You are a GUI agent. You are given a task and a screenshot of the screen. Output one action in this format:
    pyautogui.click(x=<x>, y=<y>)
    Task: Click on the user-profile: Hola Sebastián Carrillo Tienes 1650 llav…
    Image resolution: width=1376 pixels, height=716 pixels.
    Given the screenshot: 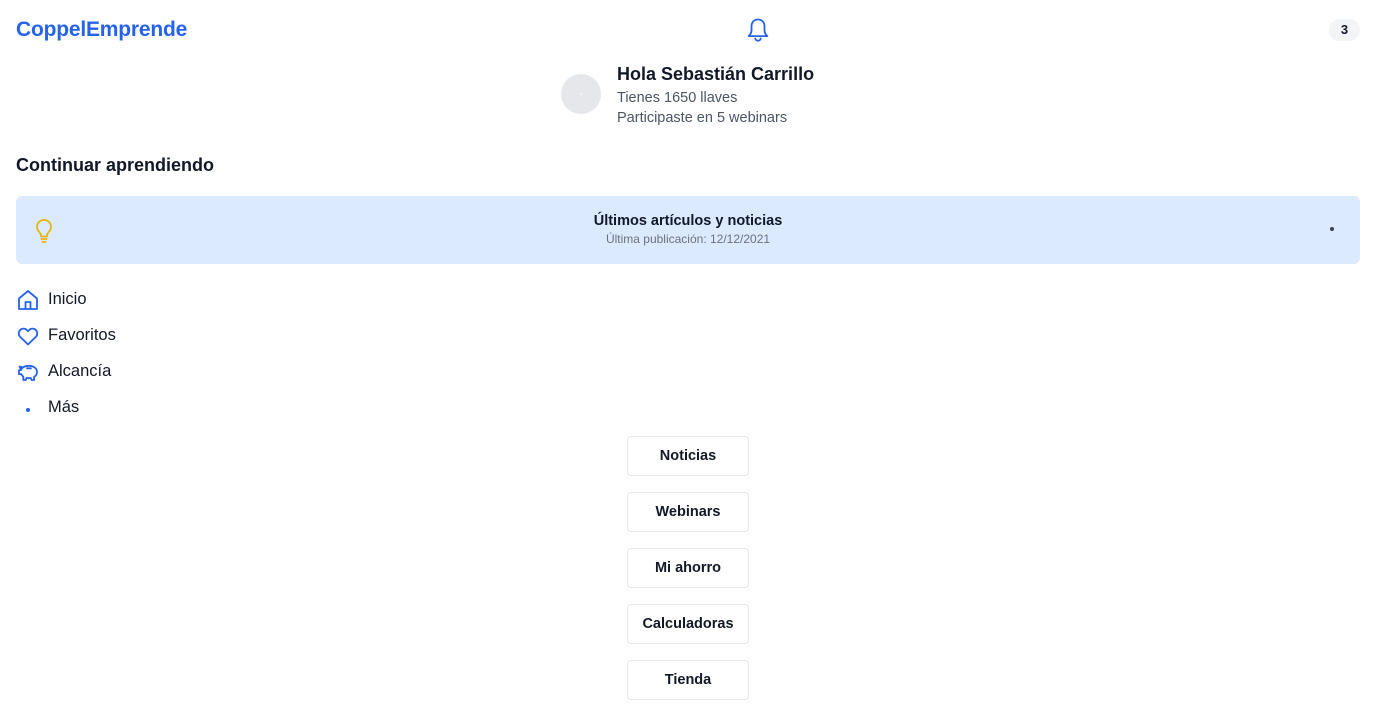 What is the action you would take?
    pyautogui.click(x=711, y=97)
    